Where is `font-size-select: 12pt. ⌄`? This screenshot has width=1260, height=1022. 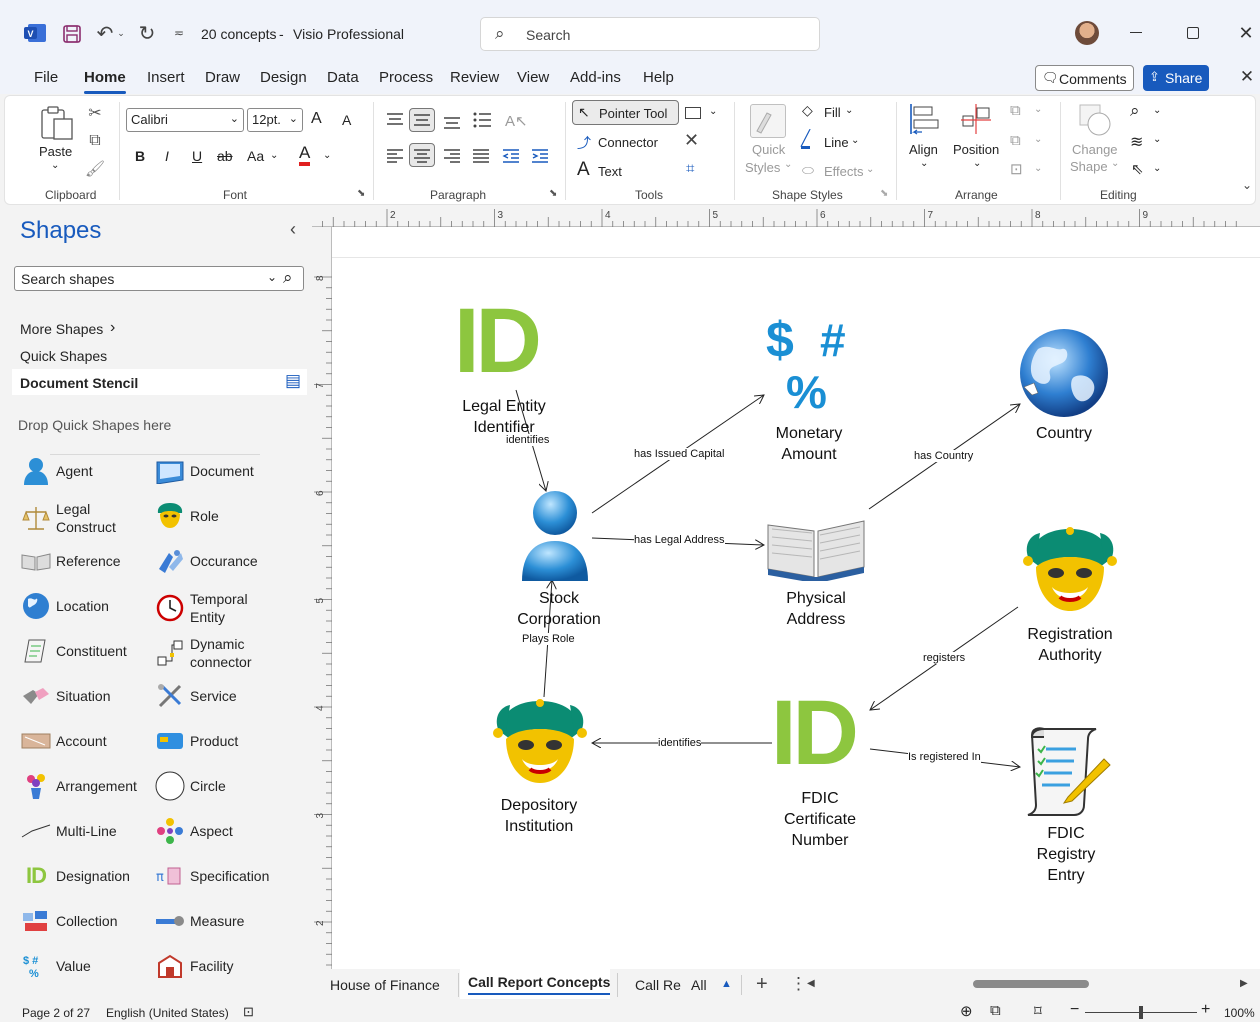
font-size-select: 12pt. ⌄ is located at coordinates (275, 120).